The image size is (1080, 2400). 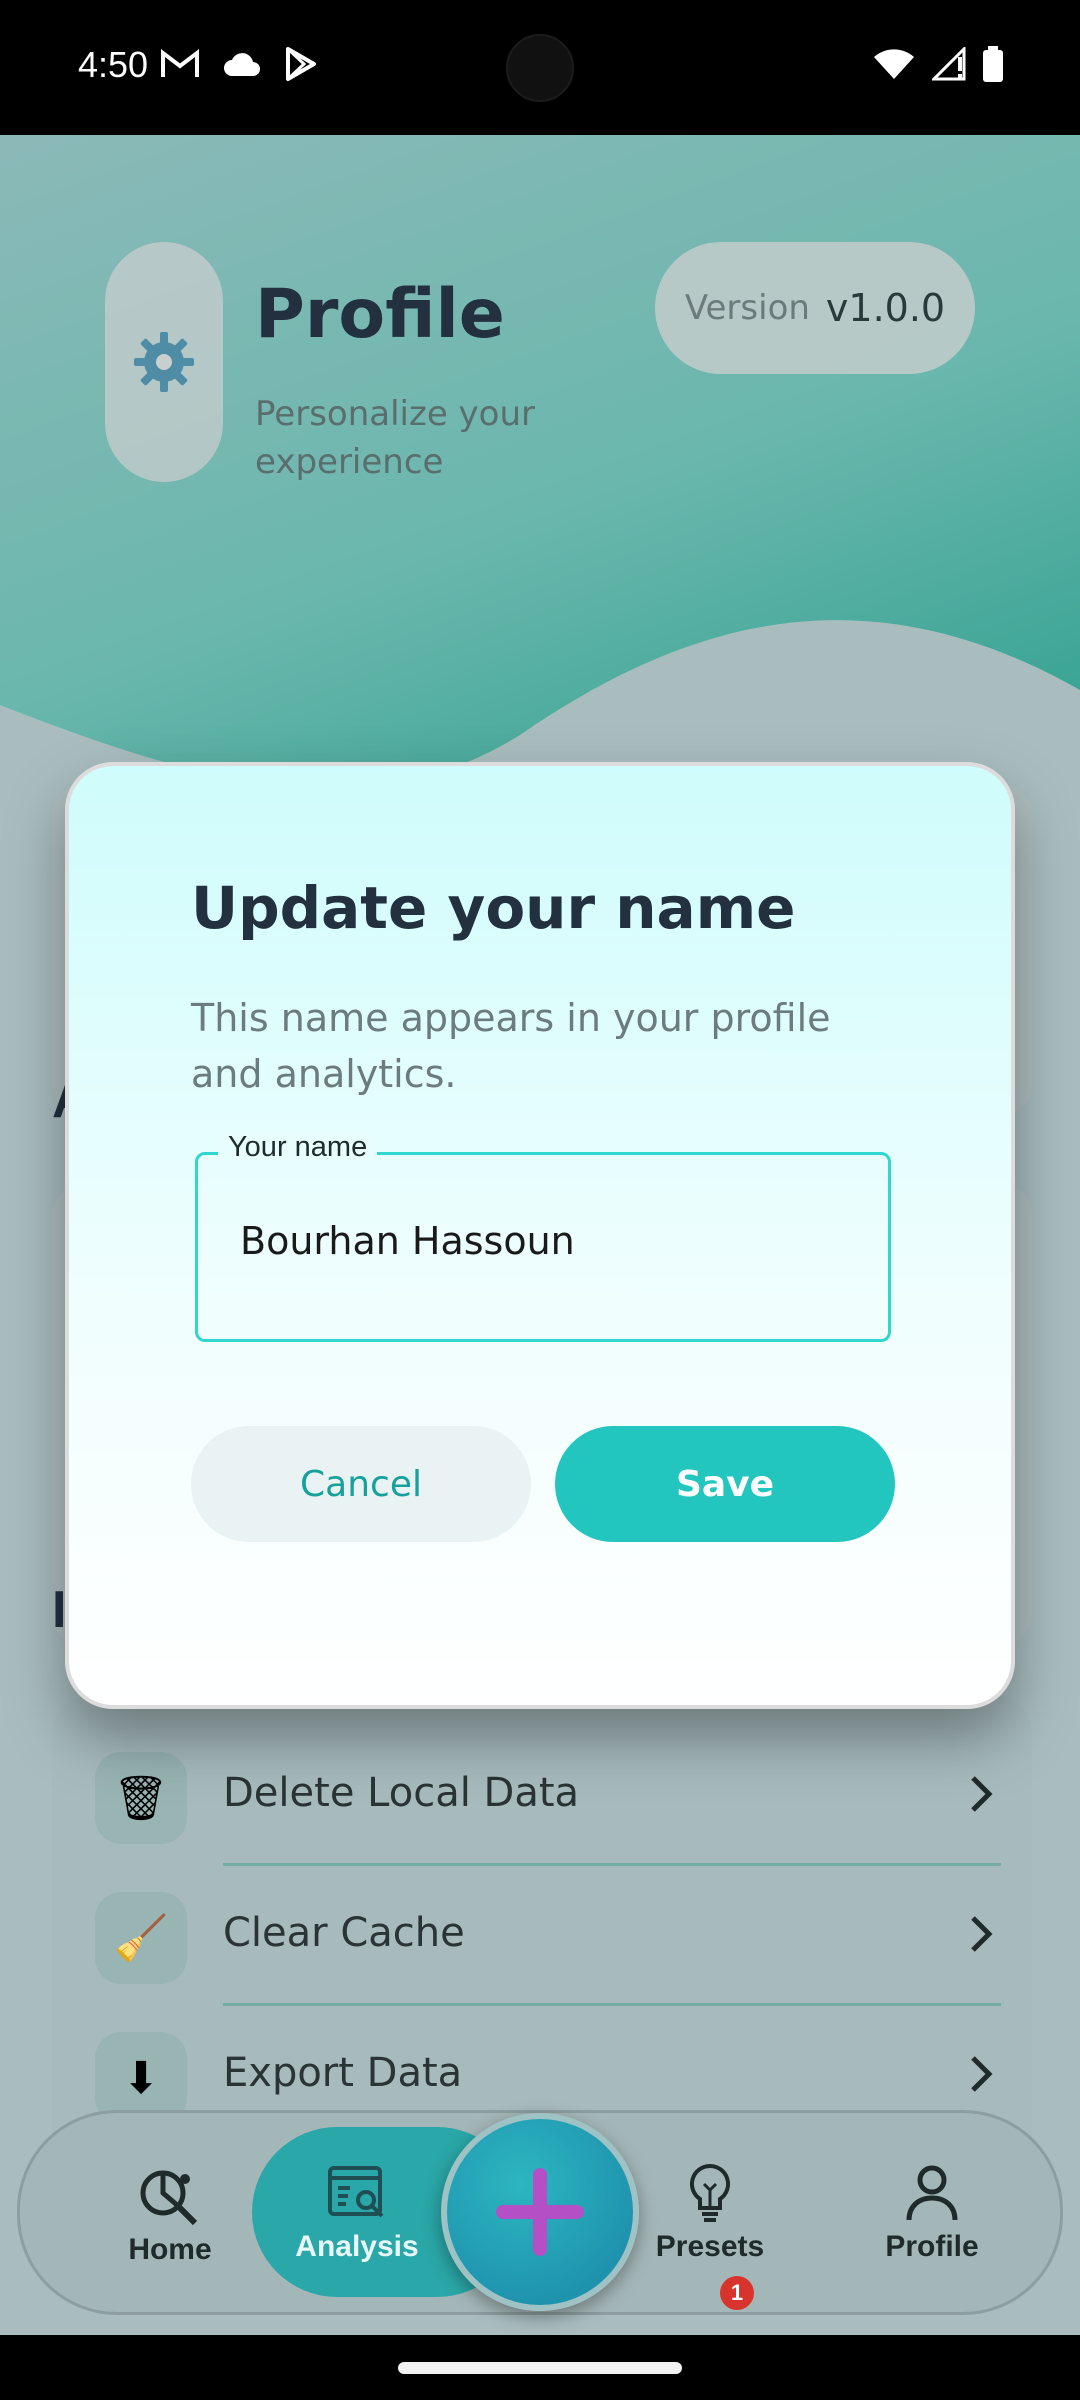 I want to click on notification-badge: 1, so click(x=737, y=2293).